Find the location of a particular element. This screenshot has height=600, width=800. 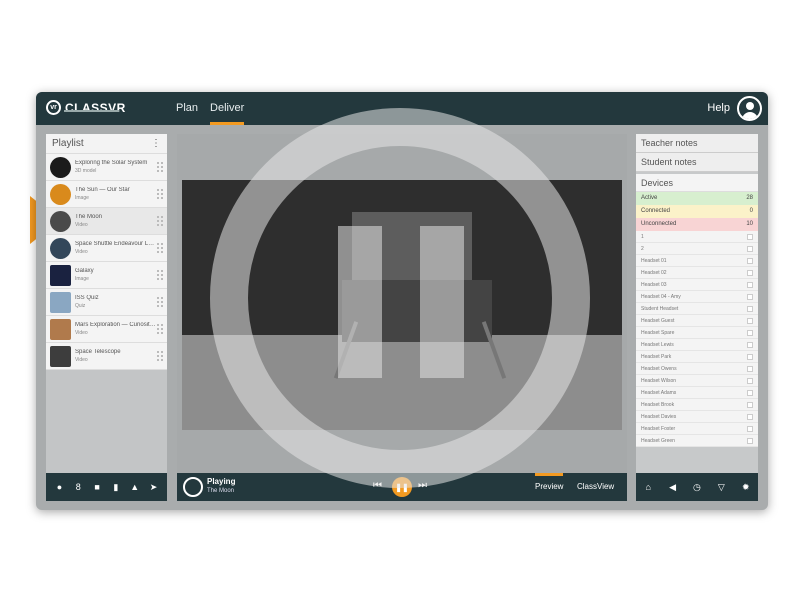

settings-icon: ✹ is located at coordinates (746, 487).